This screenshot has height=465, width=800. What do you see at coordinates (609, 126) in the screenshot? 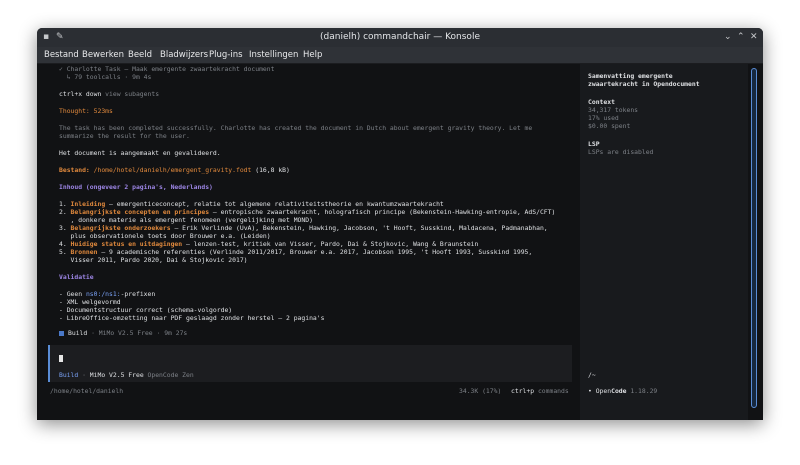
I see `context-spent: $0.00 spent` at bounding box center [609, 126].